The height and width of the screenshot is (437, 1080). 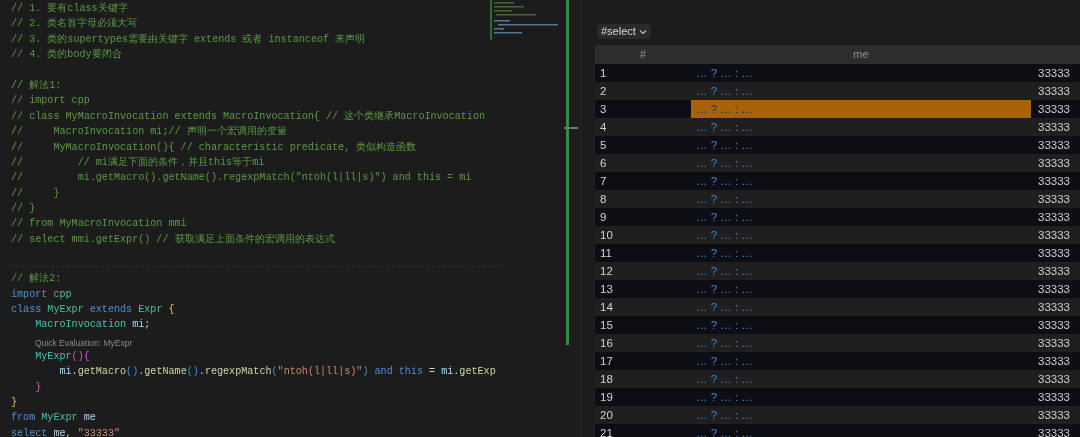 I want to click on scrollbar, so click(x=567, y=172).